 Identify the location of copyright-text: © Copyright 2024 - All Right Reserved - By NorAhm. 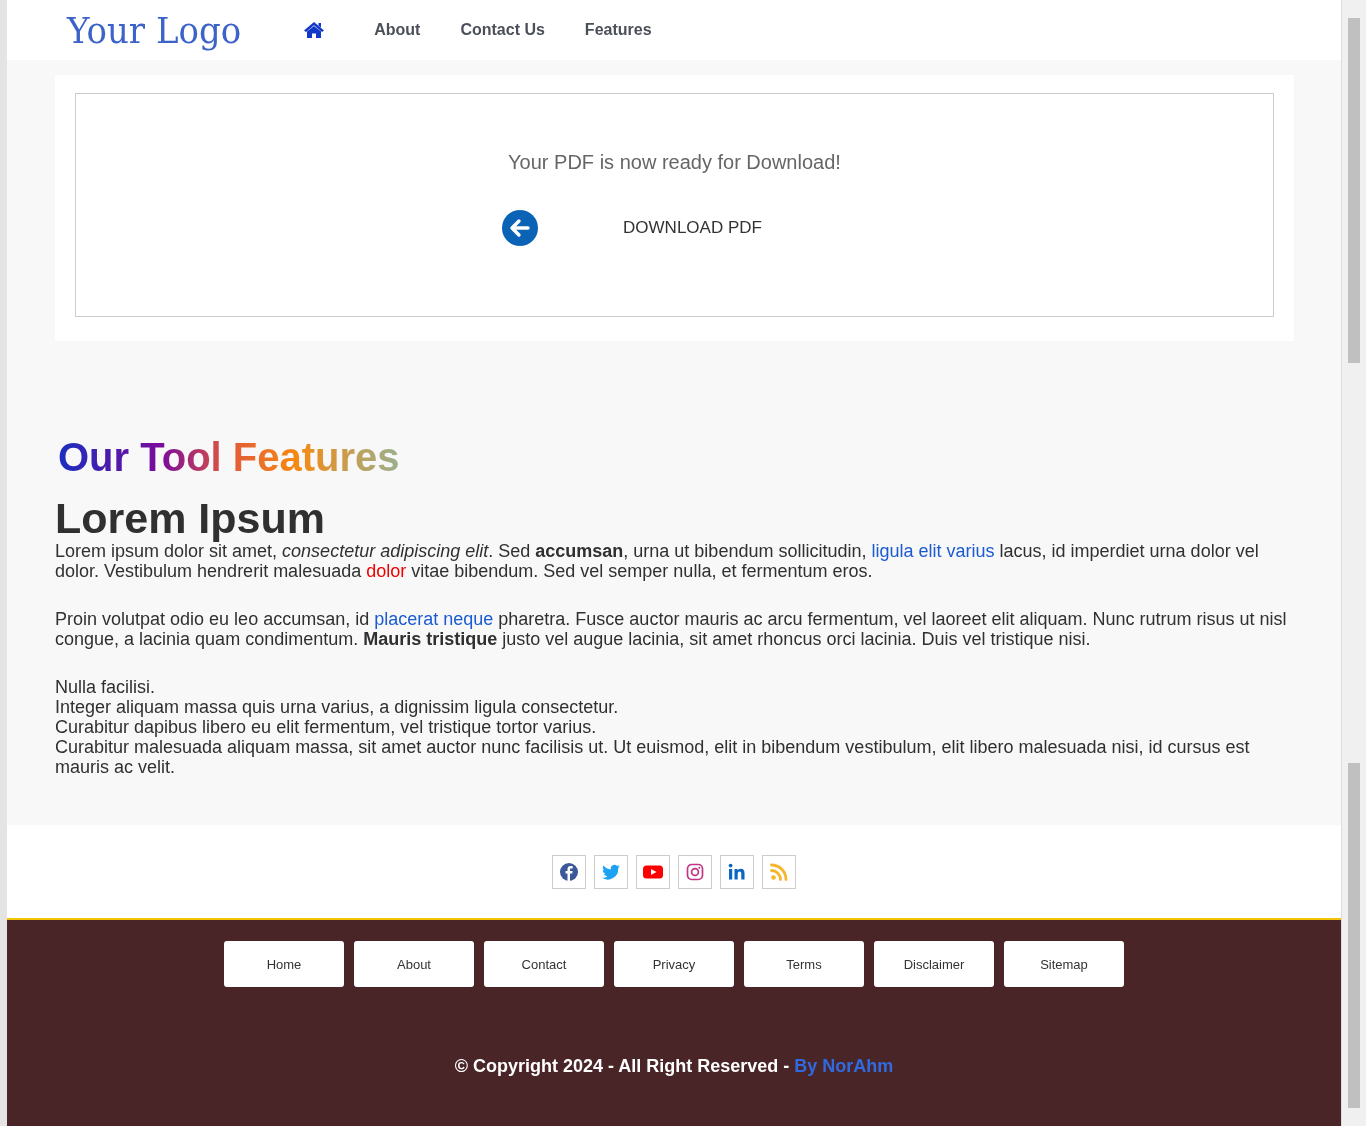
(674, 1066).